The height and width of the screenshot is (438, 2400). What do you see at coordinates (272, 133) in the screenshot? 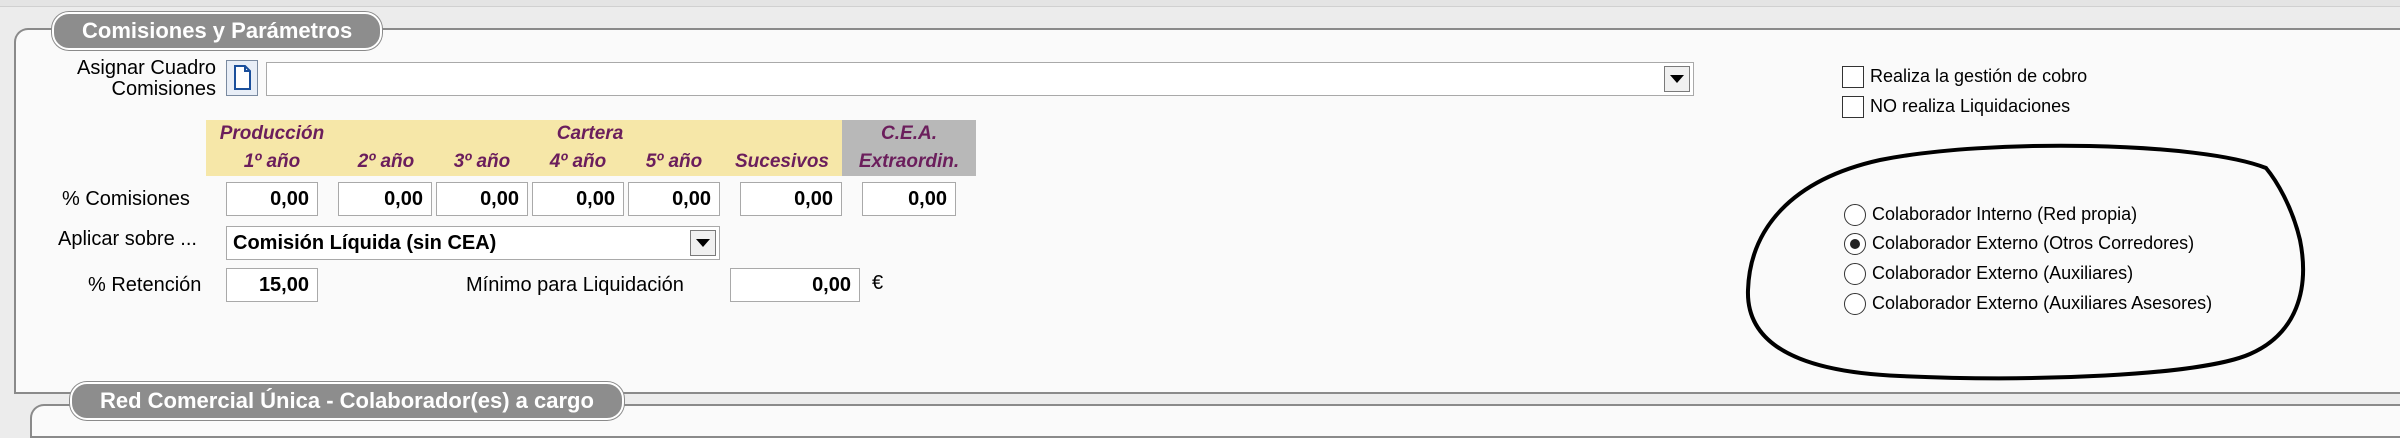
I see `header-produccion: Producción` at bounding box center [272, 133].